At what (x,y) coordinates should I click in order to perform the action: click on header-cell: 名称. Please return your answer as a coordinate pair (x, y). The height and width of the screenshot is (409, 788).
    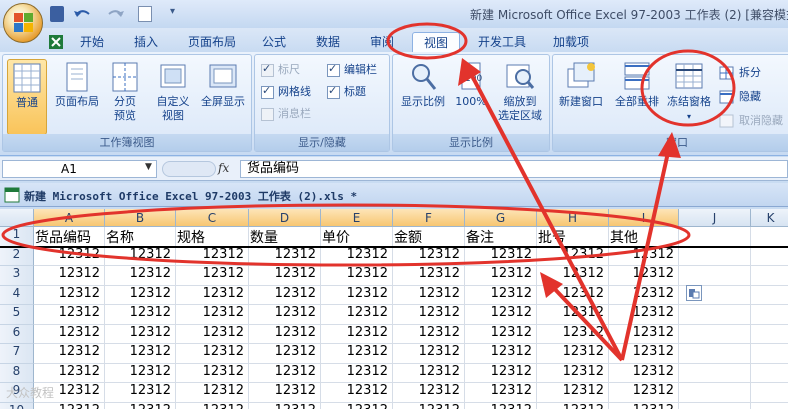
    Looking at the image, I should click on (140, 237).